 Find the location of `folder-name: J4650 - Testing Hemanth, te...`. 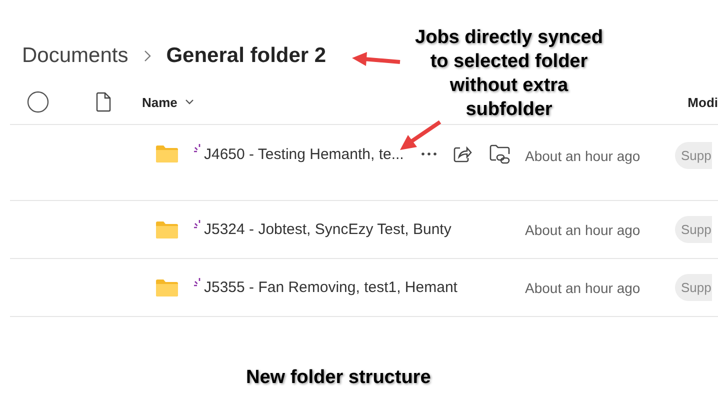

folder-name: J4650 - Testing Hemanth, te... is located at coordinates (304, 154).